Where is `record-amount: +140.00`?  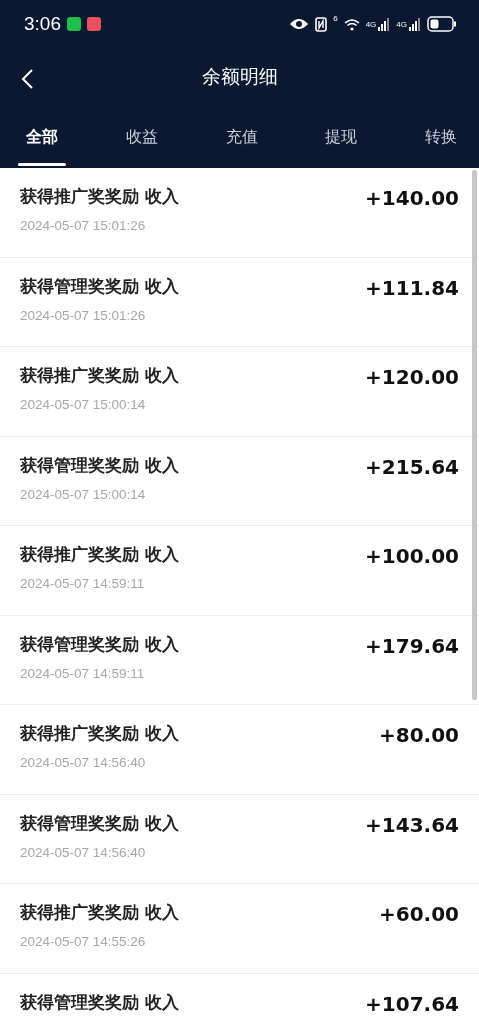
record-amount: +140.00 is located at coordinates (412, 198).